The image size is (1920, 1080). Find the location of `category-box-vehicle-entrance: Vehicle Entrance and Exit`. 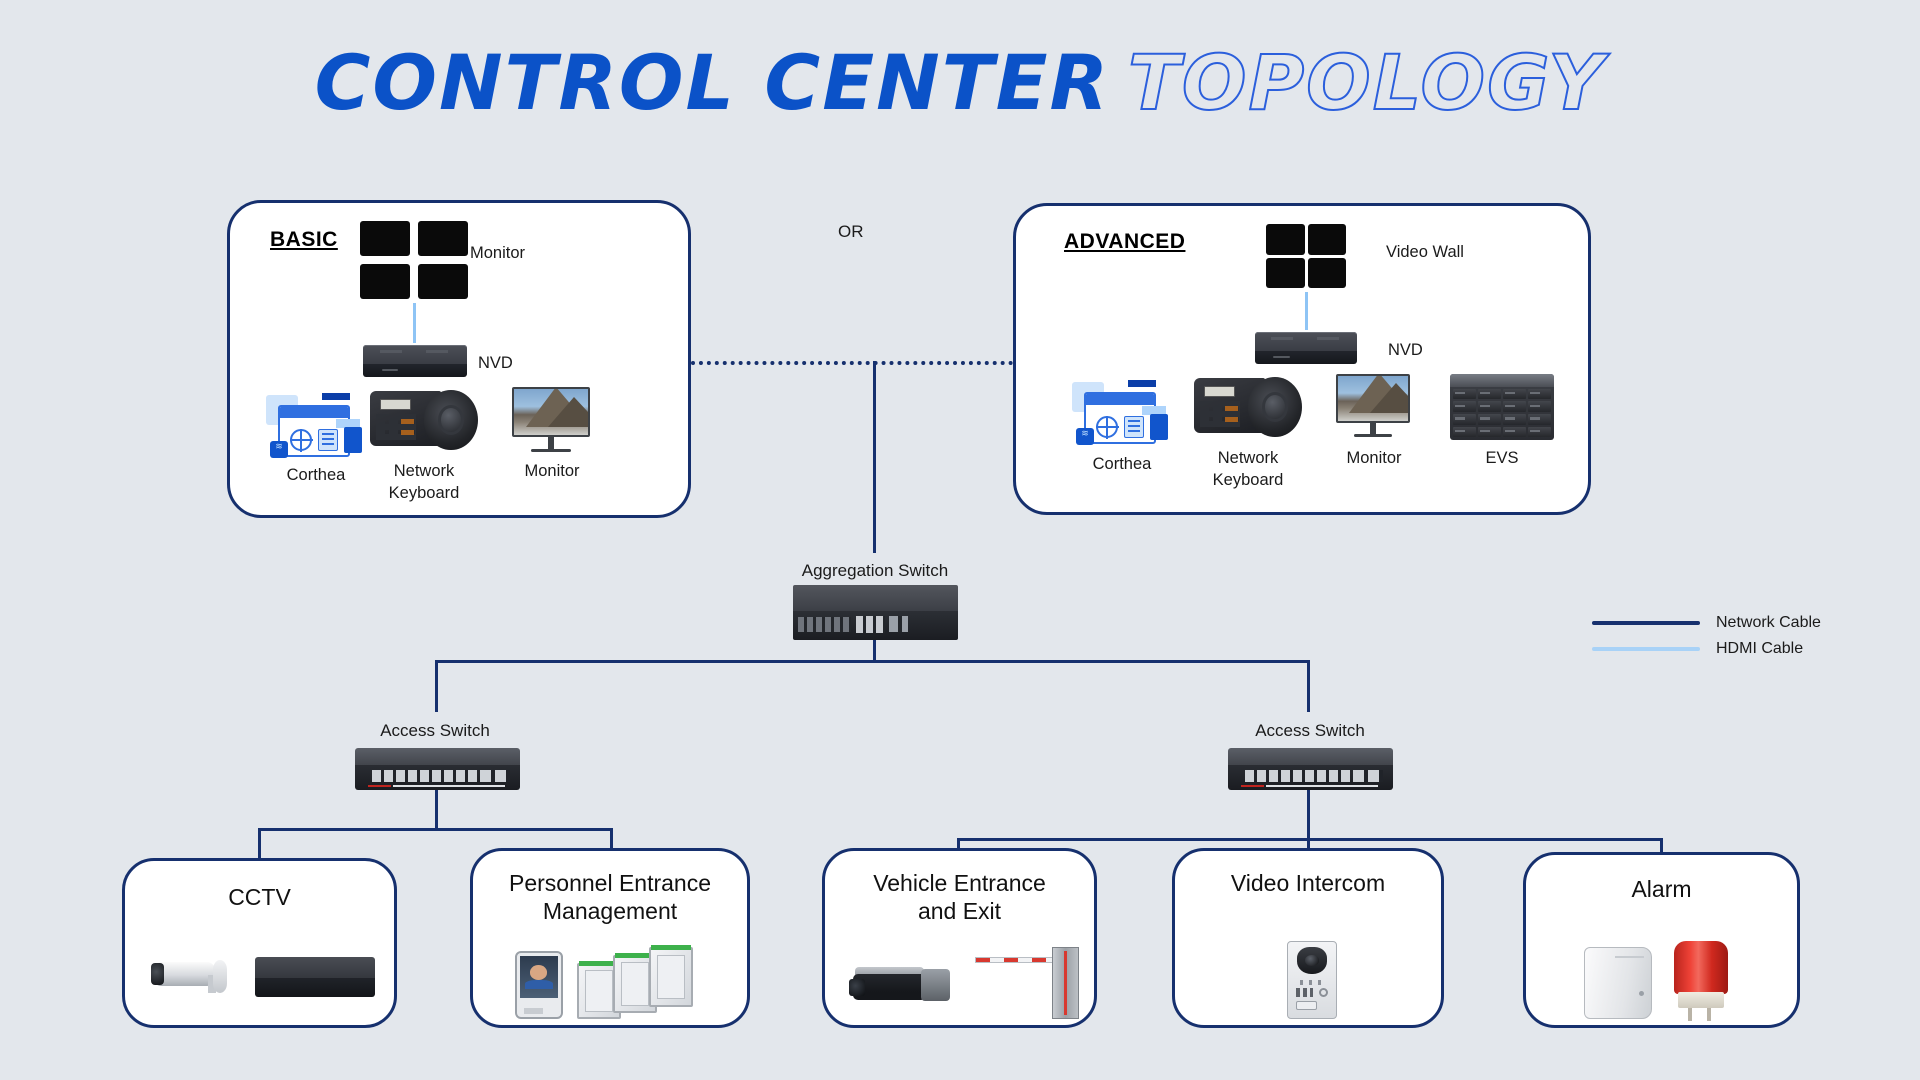

category-box-vehicle-entrance: Vehicle Entrance and Exit is located at coordinates (959, 938).